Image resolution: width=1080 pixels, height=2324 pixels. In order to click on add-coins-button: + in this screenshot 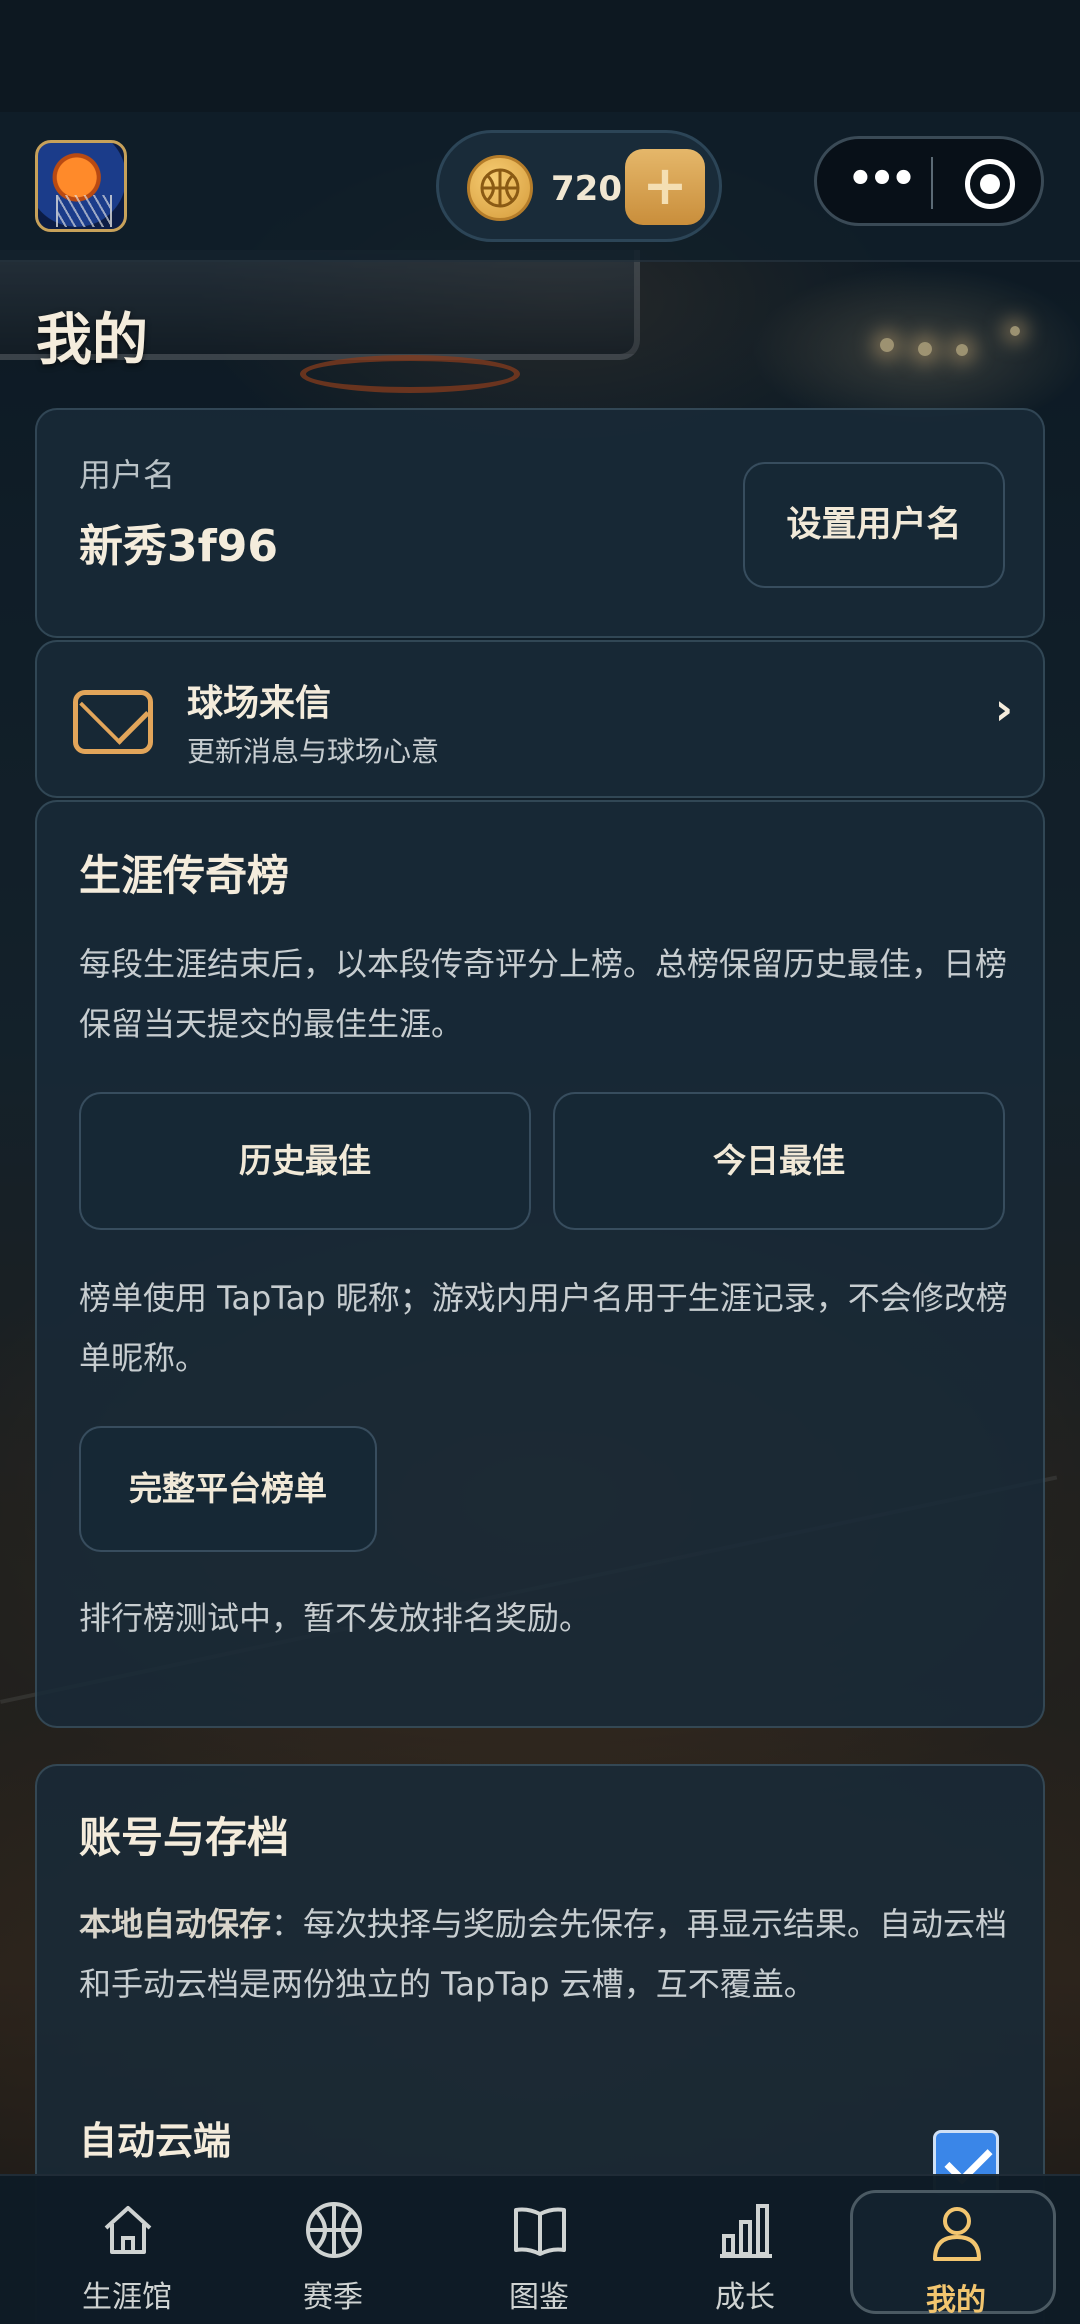, I will do `click(665, 187)`.